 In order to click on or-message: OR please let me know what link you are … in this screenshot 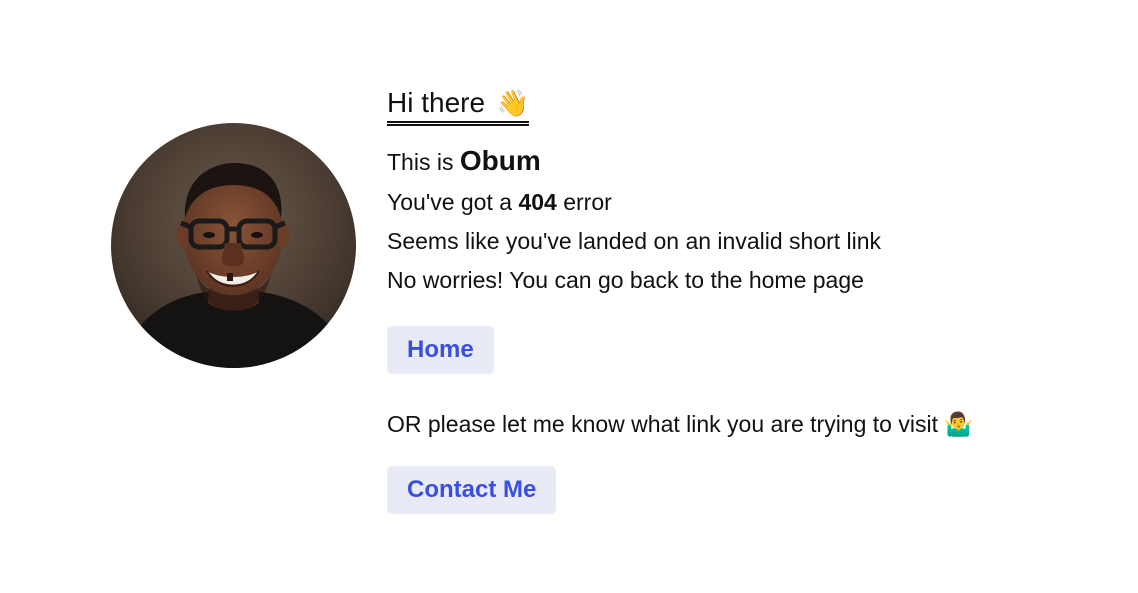, I will do `click(747, 424)`.